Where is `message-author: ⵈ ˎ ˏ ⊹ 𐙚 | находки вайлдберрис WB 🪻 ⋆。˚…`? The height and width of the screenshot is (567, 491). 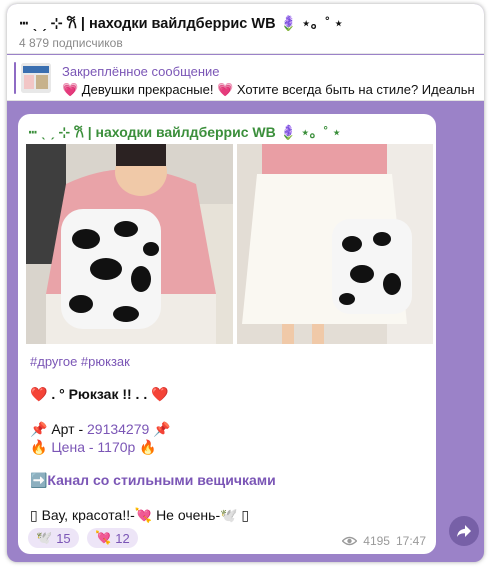
message-author: ⵈ ˎ ˏ ⊹ 𐙚 | находки вайлдберрис WB 🪻 ⋆。˚… is located at coordinates (184, 132).